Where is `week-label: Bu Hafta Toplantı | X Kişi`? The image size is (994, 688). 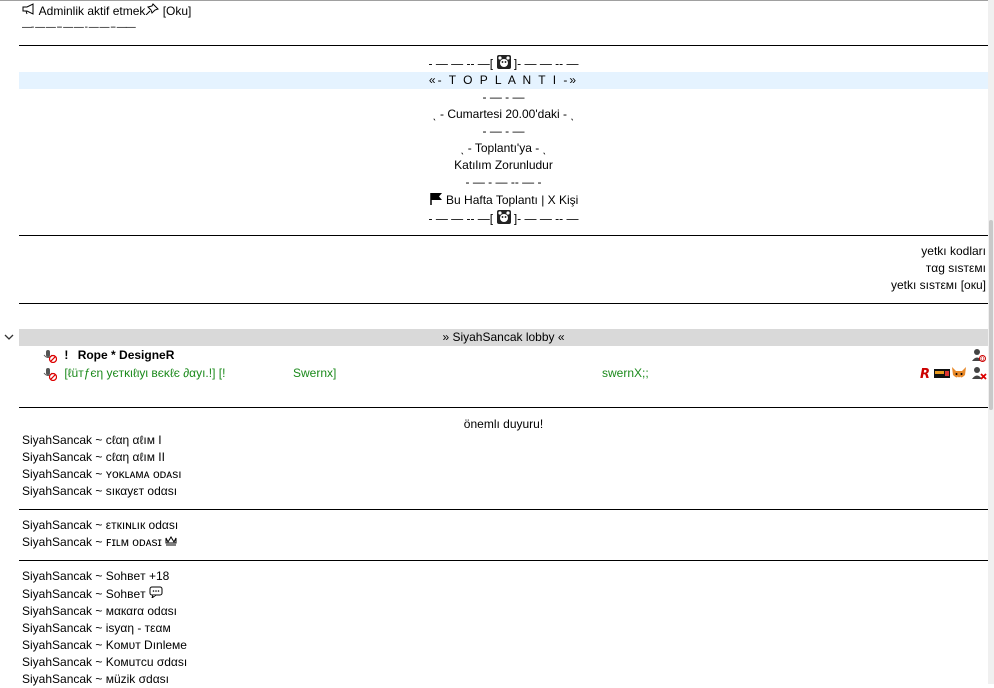 week-label: Bu Hafta Toplantı | X Kişi is located at coordinates (512, 200).